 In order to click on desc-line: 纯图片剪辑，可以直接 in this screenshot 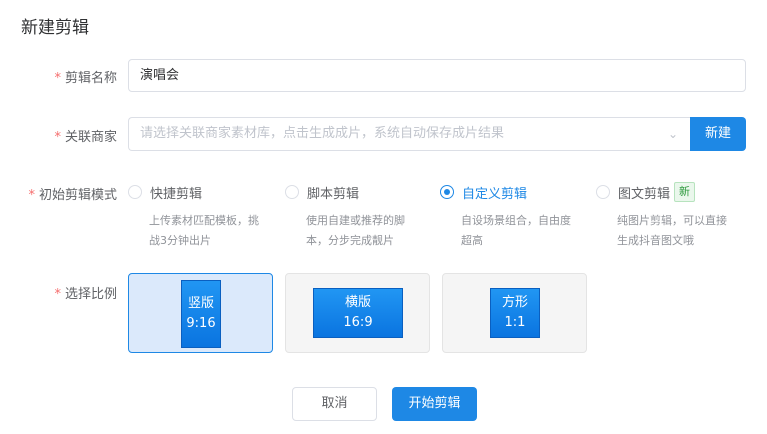, I will do `click(672, 220)`.